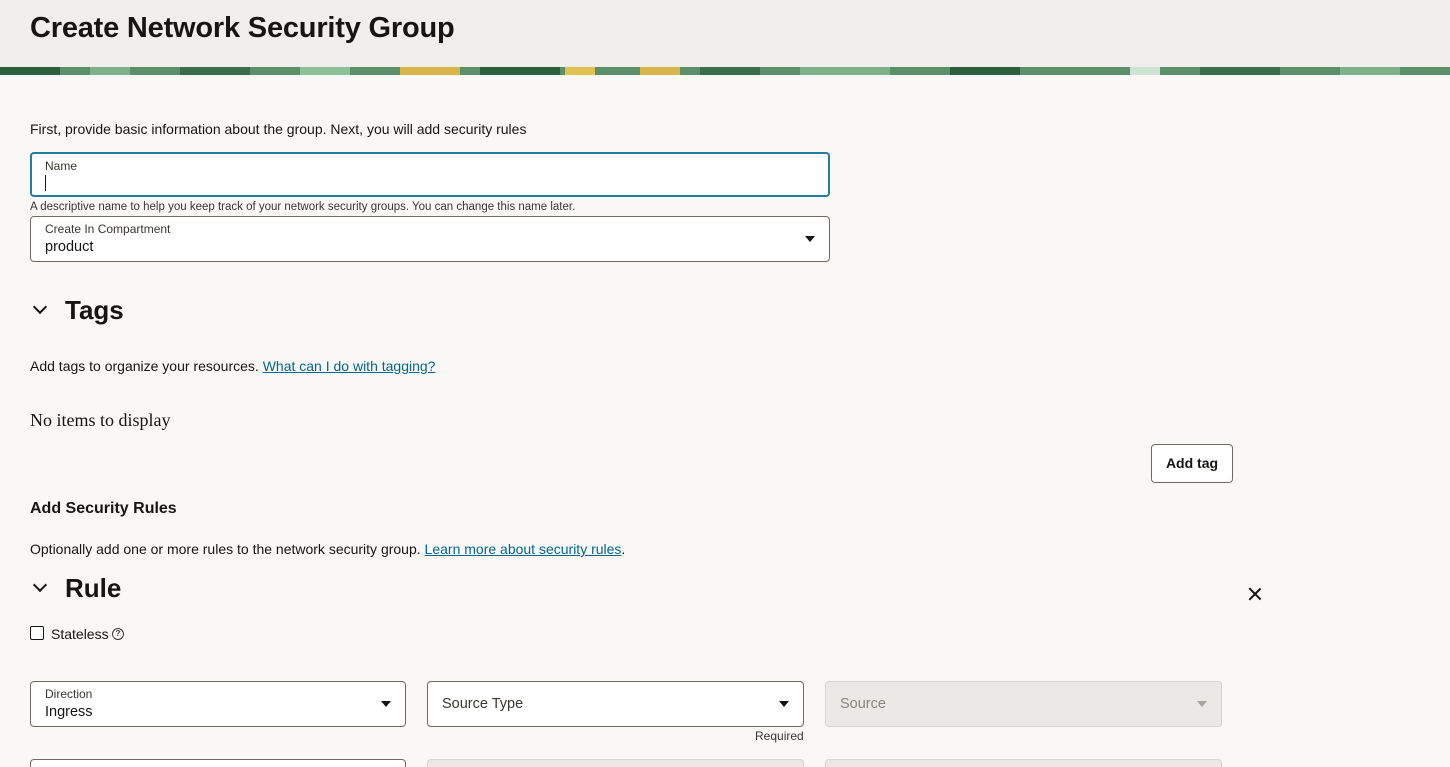 The height and width of the screenshot is (767, 1450). Describe the element at coordinates (430, 174) in the screenshot. I see `name-field: Name` at that location.